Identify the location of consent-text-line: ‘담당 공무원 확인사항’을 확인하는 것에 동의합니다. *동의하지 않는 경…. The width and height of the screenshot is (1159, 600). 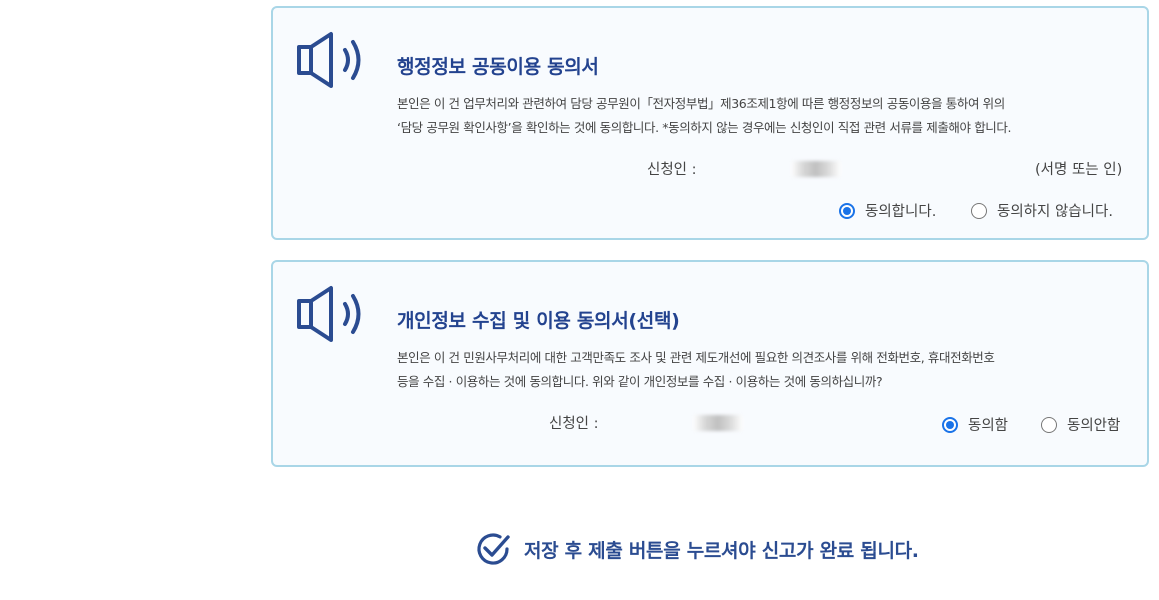
(704, 127).